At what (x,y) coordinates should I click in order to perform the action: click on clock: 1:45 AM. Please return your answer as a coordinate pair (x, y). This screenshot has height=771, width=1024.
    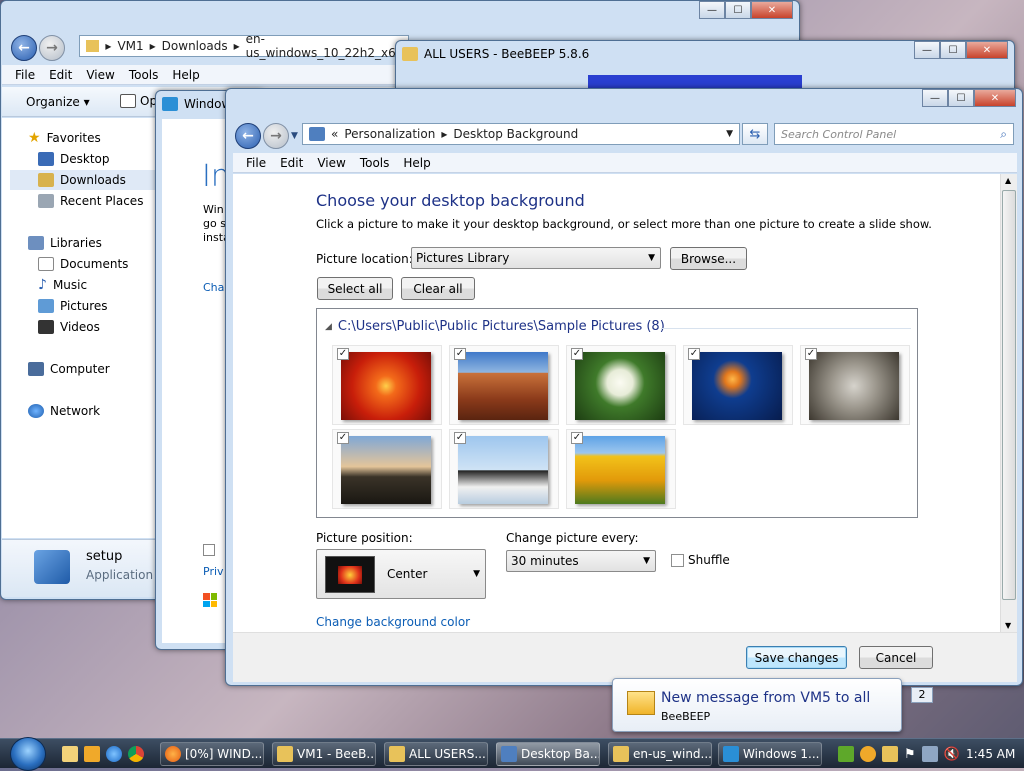
    Looking at the image, I should click on (990, 754).